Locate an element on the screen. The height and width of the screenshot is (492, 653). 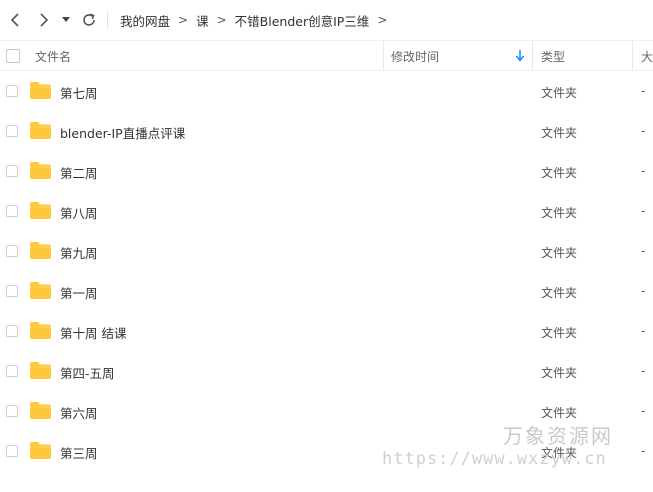
table-row: 第二周 文件夹 - is located at coordinates (326, 171).